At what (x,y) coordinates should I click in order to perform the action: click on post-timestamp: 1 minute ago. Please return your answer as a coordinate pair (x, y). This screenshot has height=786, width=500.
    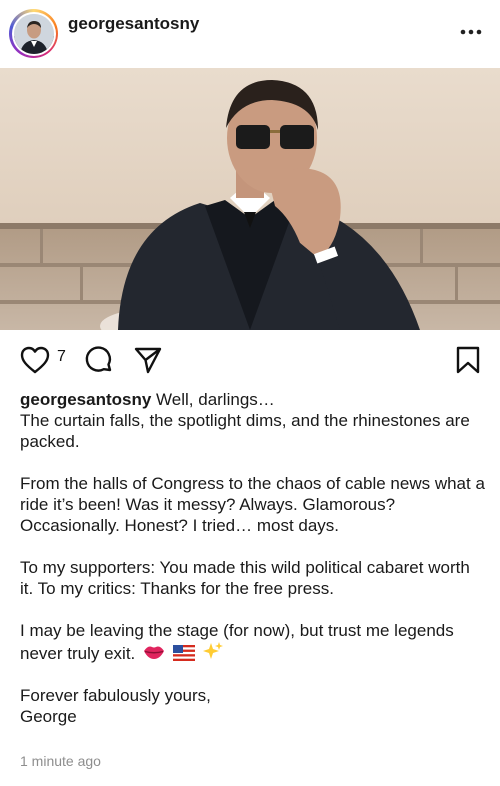
    Looking at the image, I should click on (60, 761).